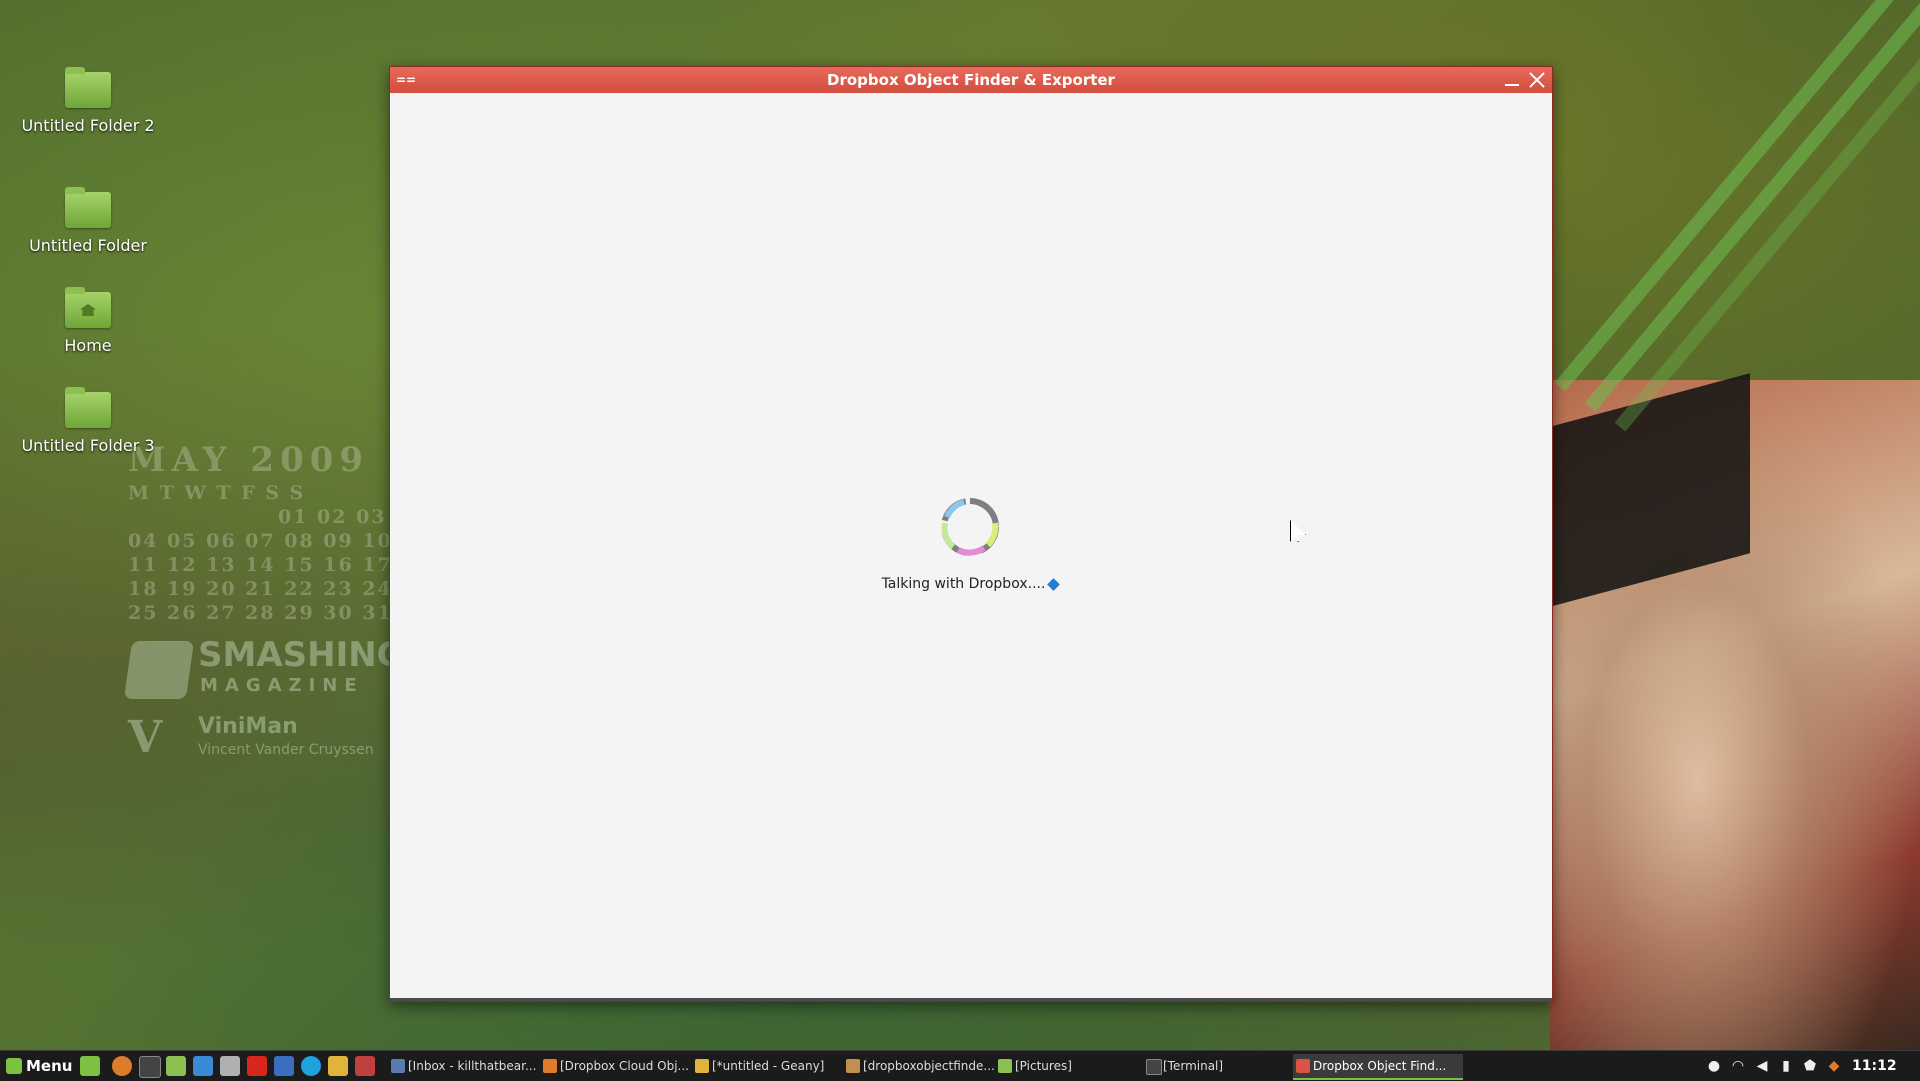  What do you see at coordinates (14, 1066) in the screenshot?
I see `mint-logo-icon` at bounding box center [14, 1066].